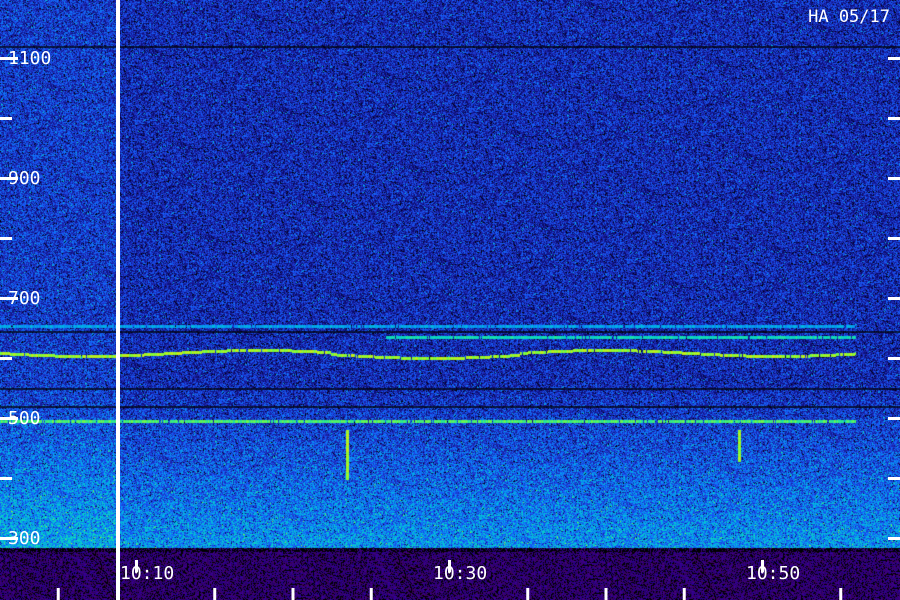 This screenshot has height=600, width=900. What do you see at coordinates (118, 300) in the screenshot?
I see `time-marker-line` at bounding box center [118, 300].